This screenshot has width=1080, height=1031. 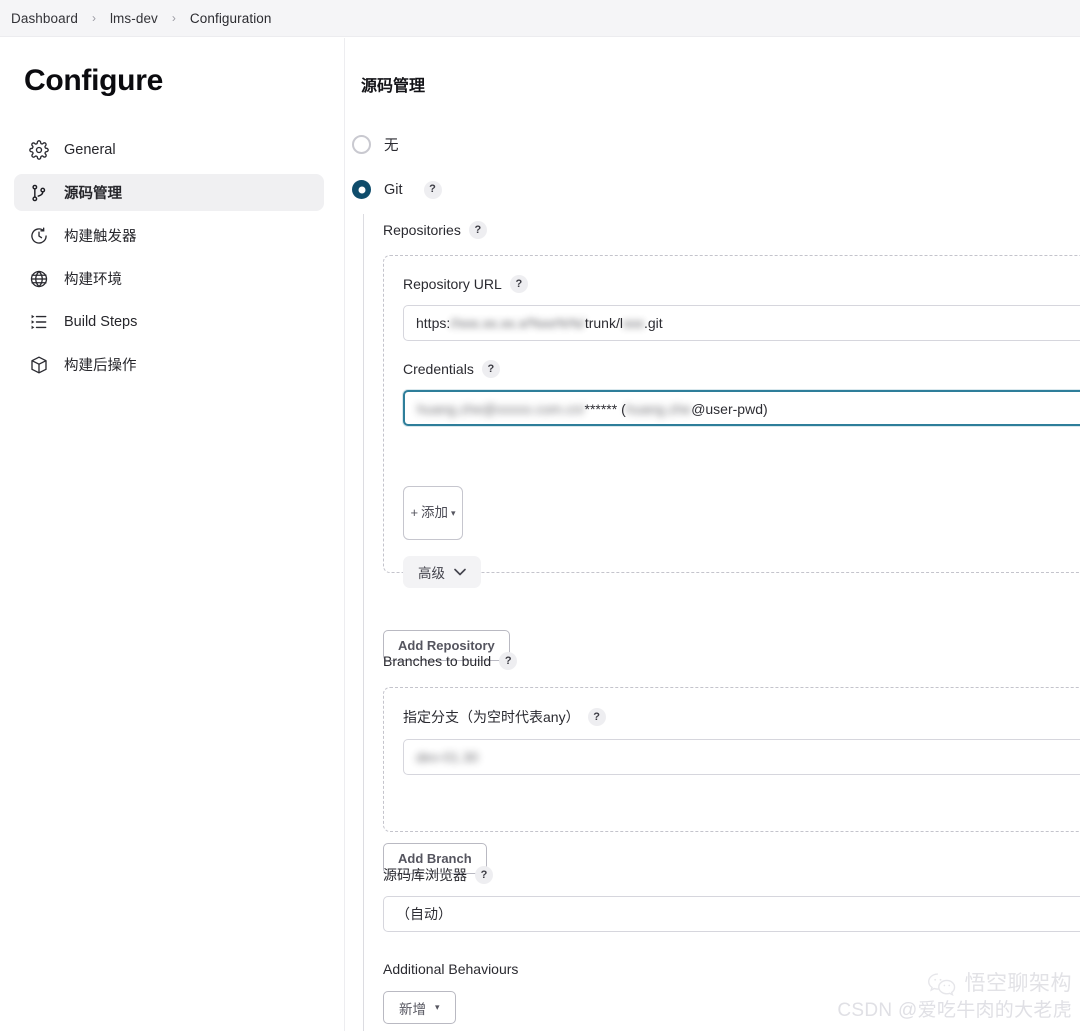 I want to click on sidebar-item-build-triggers: 构建触发器, so click(x=169, y=235).